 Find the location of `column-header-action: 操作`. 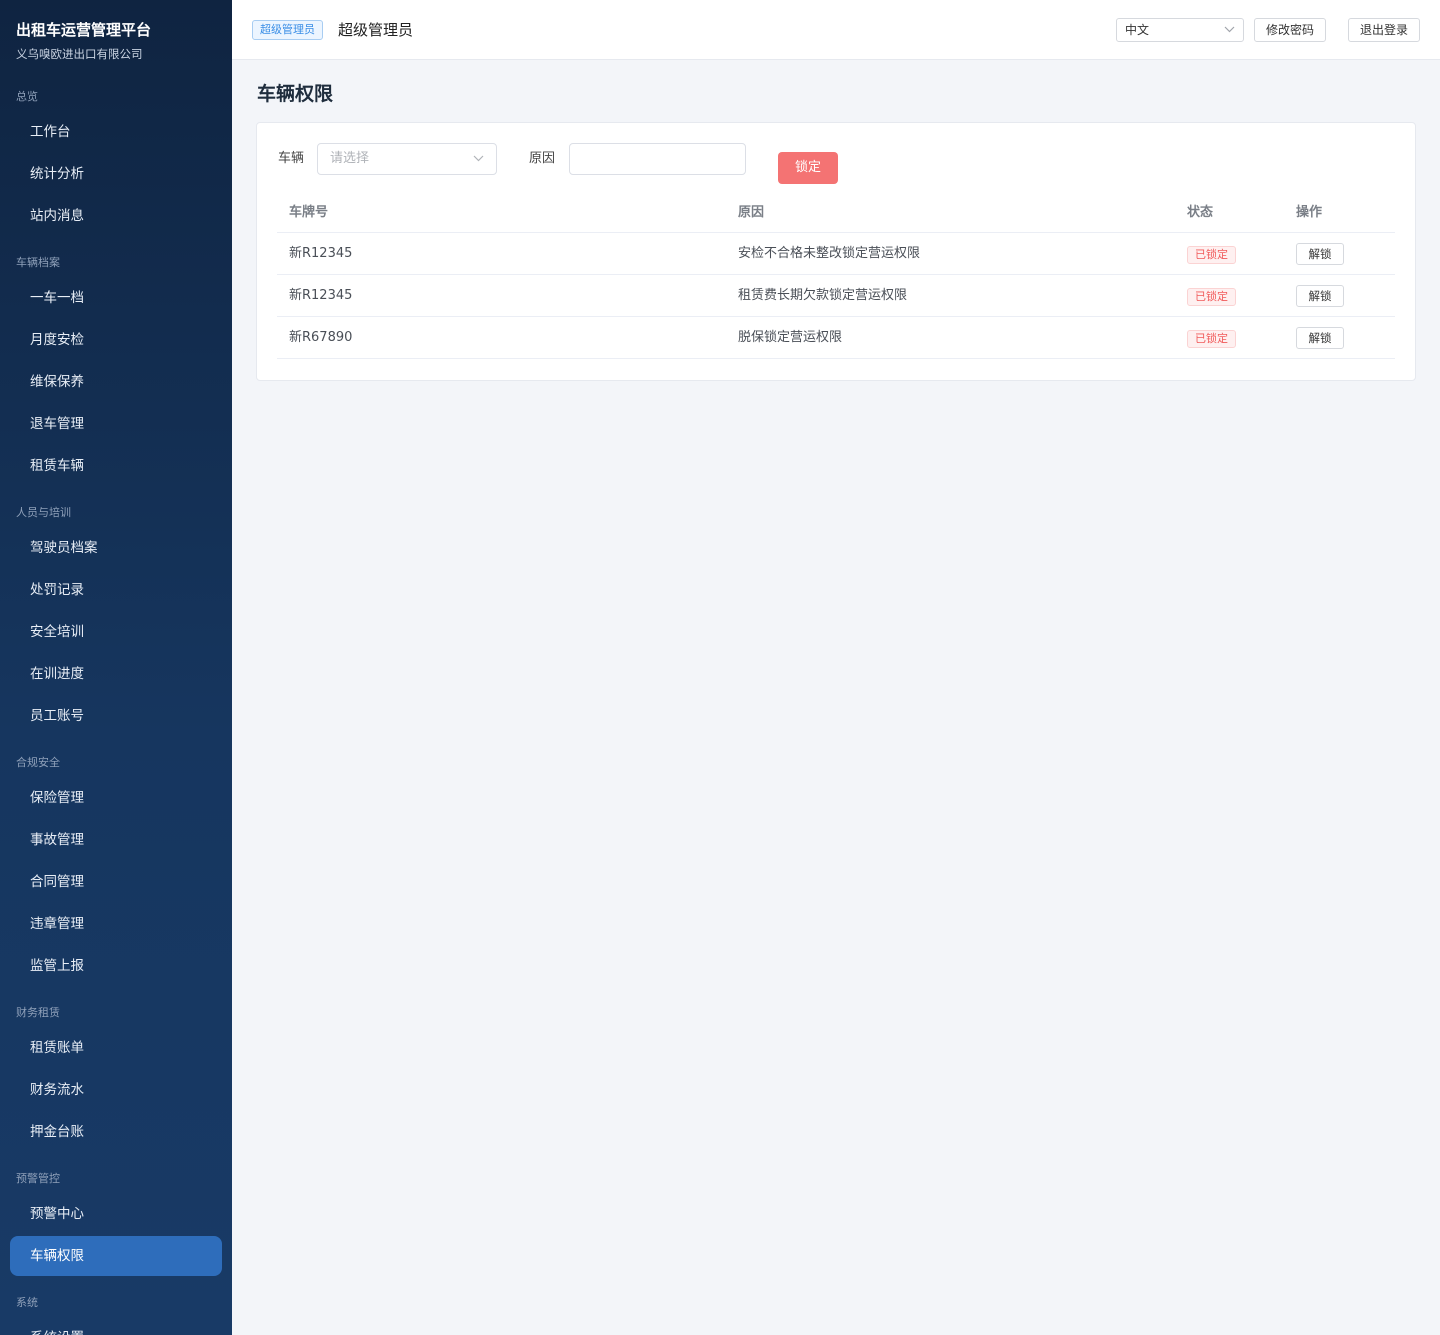

column-header-action: 操作 is located at coordinates (1309, 212).